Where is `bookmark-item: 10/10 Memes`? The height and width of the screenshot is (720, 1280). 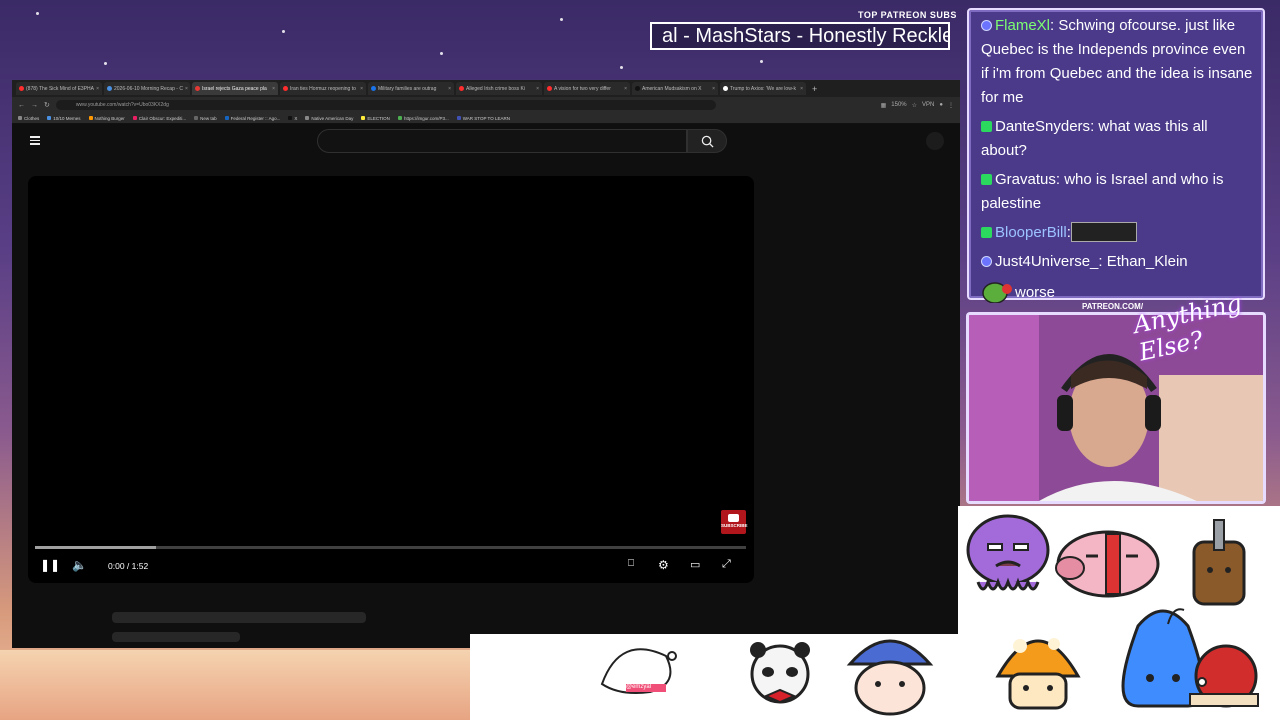 bookmark-item: 10/10 Memes is located at coordinates (64, 118).